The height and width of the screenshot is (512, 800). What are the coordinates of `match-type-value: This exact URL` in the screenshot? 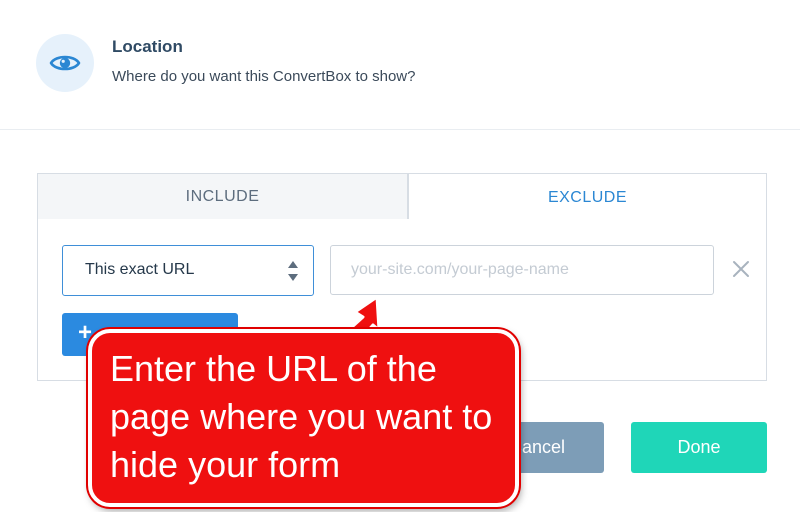 It's located at (140, 269).